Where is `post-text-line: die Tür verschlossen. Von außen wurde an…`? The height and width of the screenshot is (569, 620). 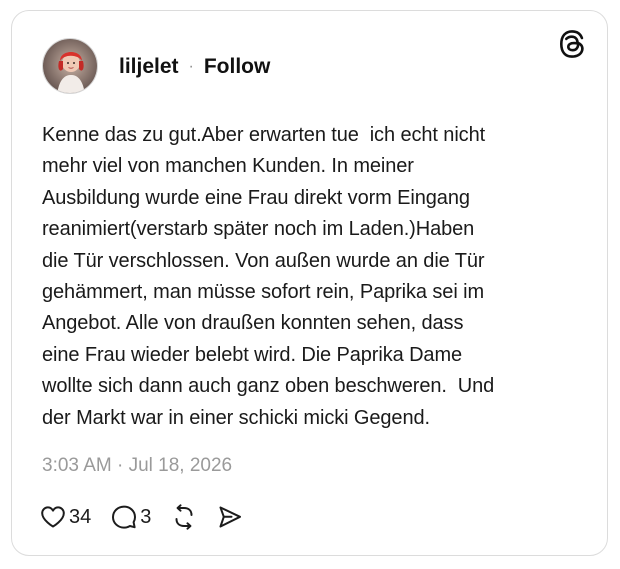
post-text-line: die Tür verschlossen. Von außen wurde an… is located at coordinates (263, 260).